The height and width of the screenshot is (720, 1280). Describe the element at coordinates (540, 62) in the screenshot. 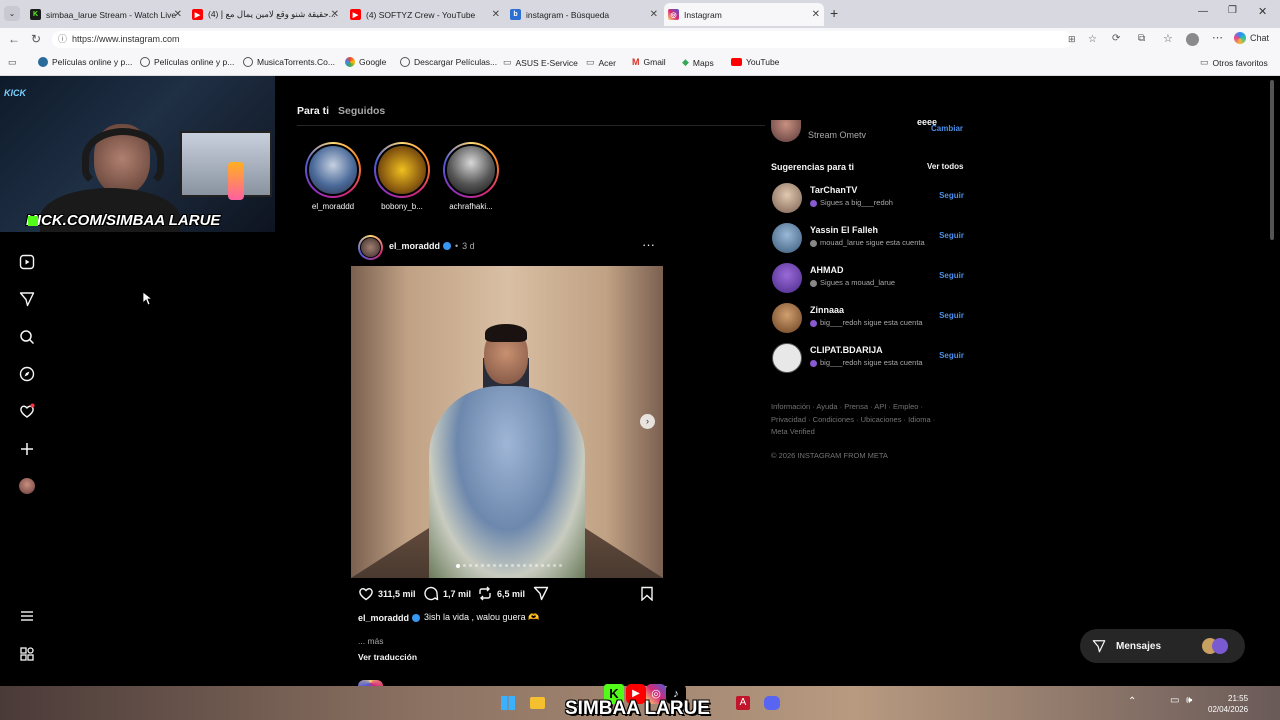

I see `bookmark-item: ▭ ASUS E-Service` at that location.